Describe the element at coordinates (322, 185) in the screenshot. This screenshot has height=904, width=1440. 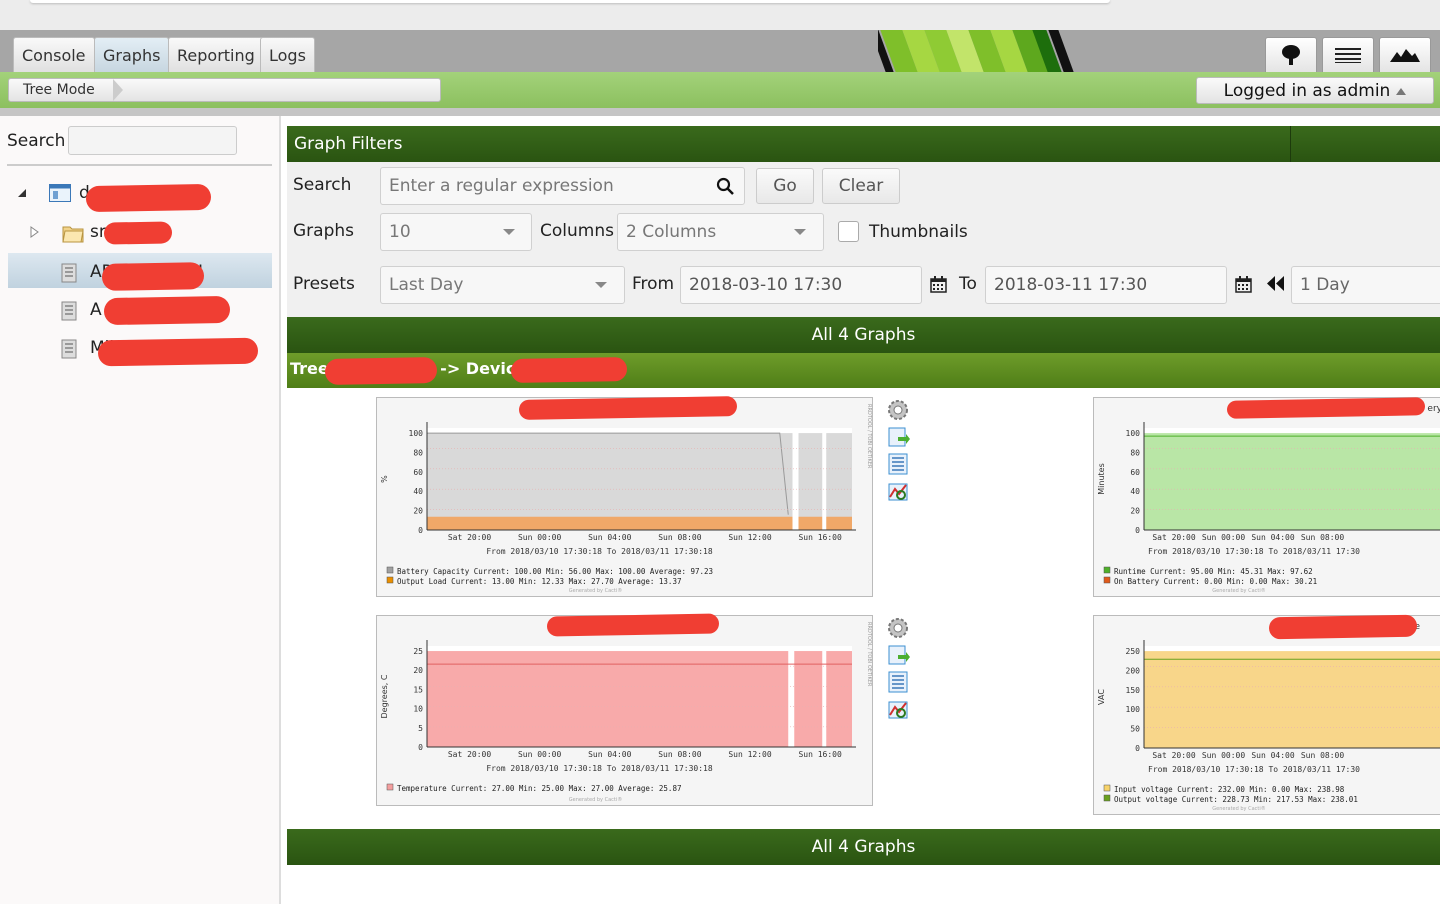
I see `search-label: Search` at that location.